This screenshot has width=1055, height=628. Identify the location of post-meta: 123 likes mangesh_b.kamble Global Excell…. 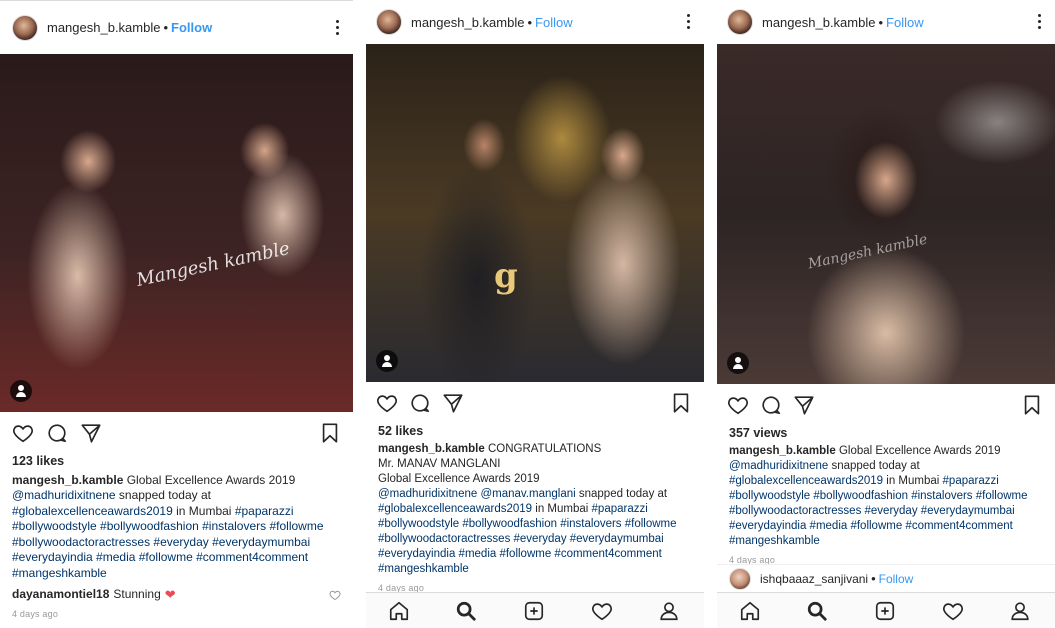
(176, 538).